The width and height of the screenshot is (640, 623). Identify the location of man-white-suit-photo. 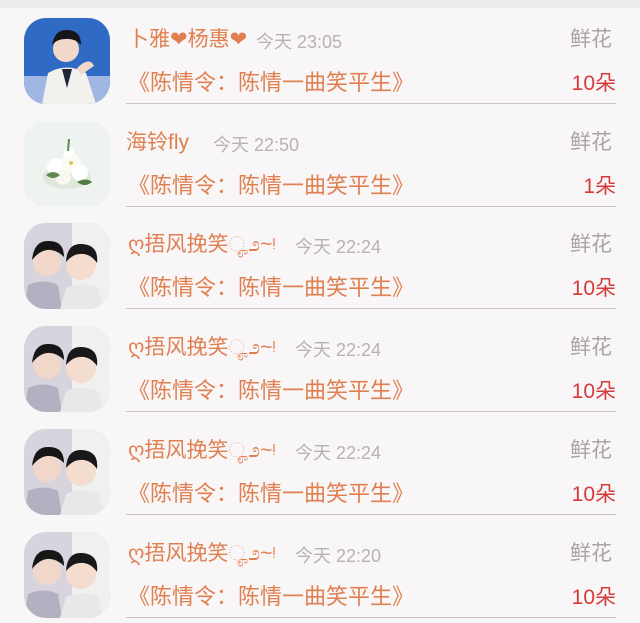
(67, 61).